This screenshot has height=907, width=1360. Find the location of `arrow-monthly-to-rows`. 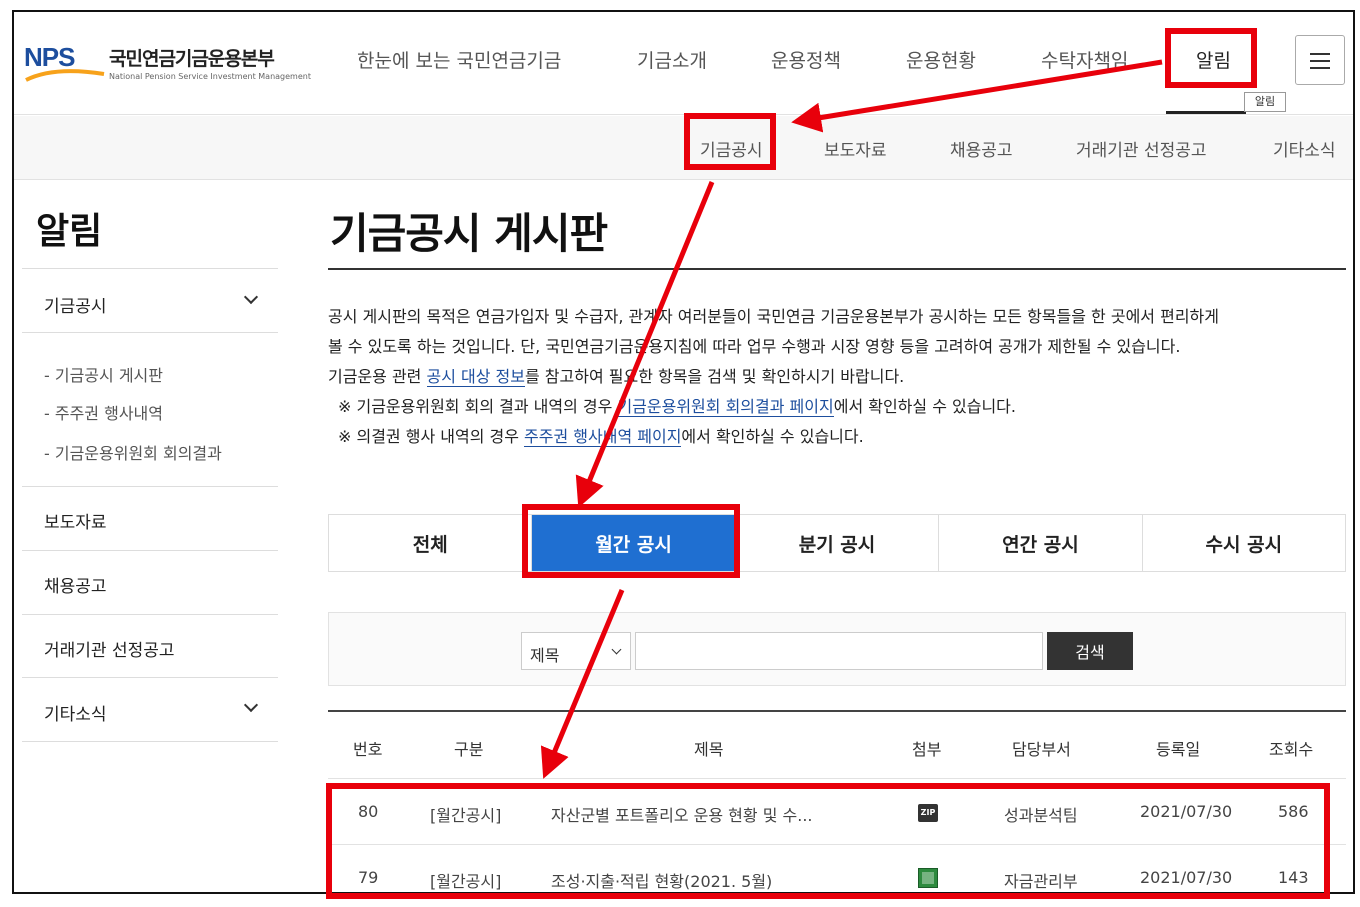

arrow-monthly-to-rows is located at coordinates (582, 684).